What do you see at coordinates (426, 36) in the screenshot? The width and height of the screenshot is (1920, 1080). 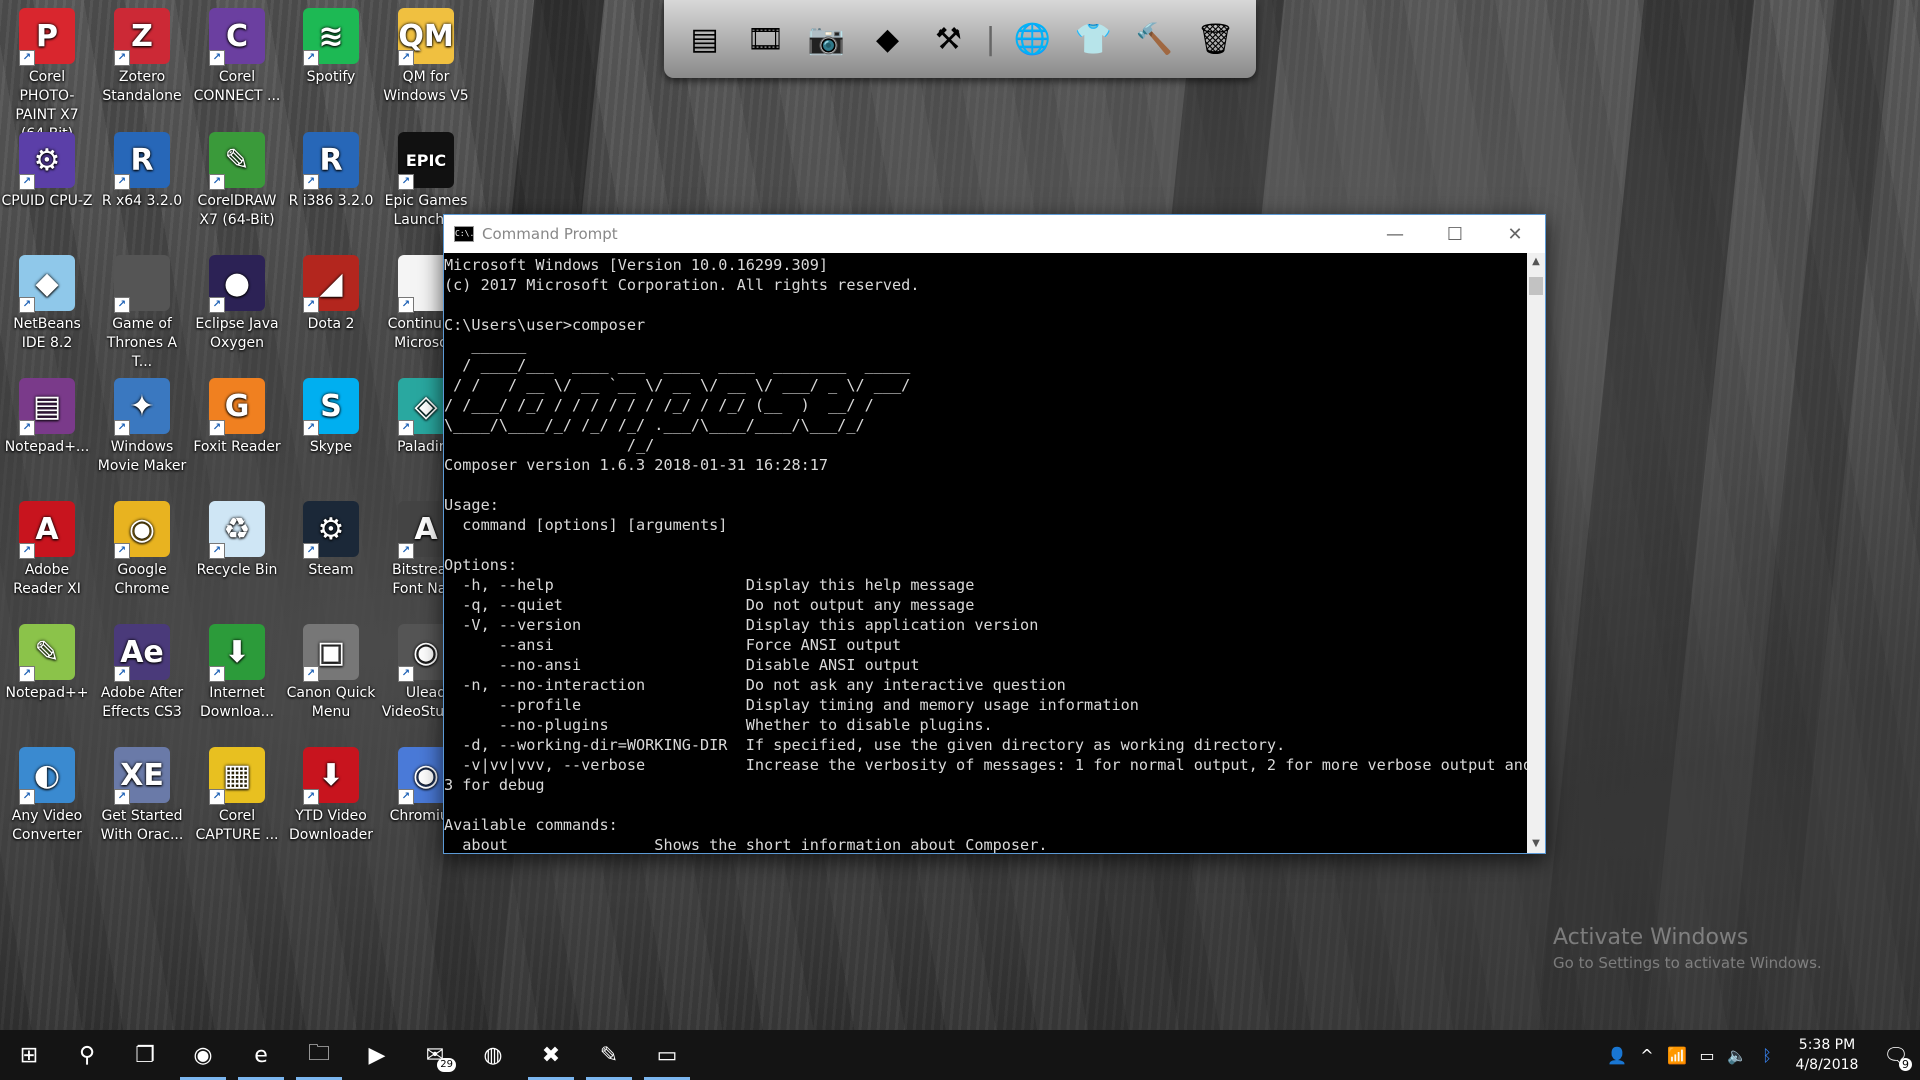 I see `icon-glyph: QM` at bounding box center [426, 36].